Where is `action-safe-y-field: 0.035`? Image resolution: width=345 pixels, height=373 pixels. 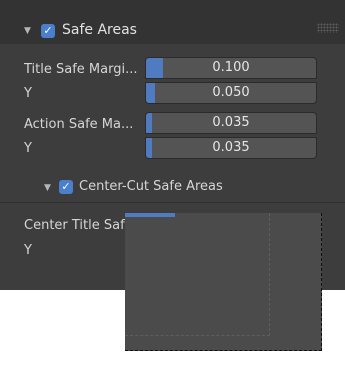
action-safe-y-field: 0.035 is located at coordinates (231, 148).